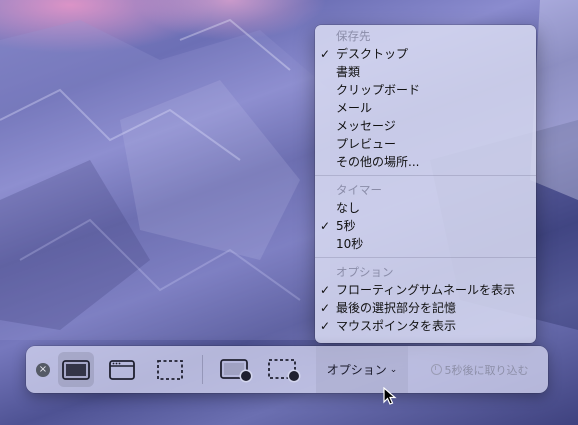 The height and width of the screenshot is (425, 578). I want to click on window-icon, so click(122, 369).